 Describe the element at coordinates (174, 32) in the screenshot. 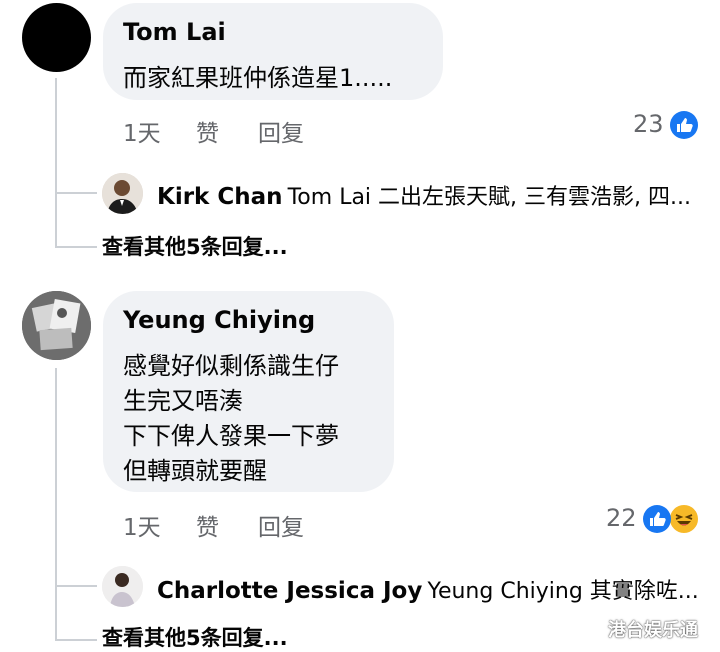

I see `comment-author: Tom Lai` at that location.